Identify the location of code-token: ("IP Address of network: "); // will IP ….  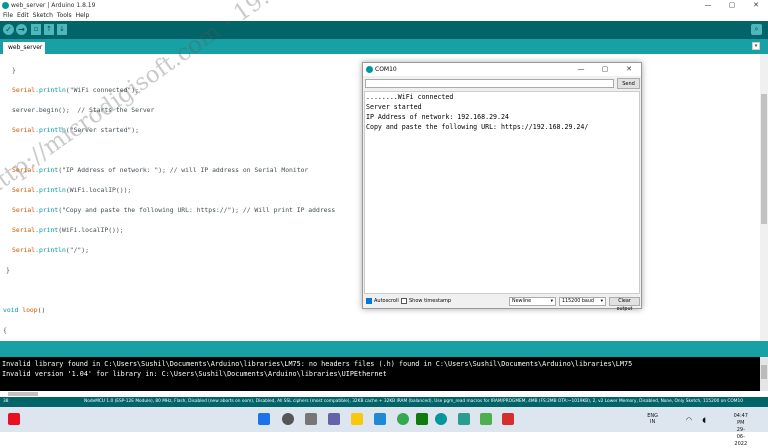
(183, 170).